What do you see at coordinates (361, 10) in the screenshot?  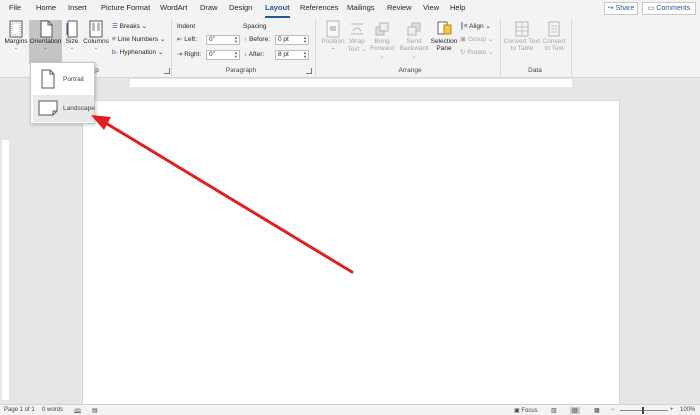 I see `tab-mailings: Mailings` at bounding box center [361, 10].